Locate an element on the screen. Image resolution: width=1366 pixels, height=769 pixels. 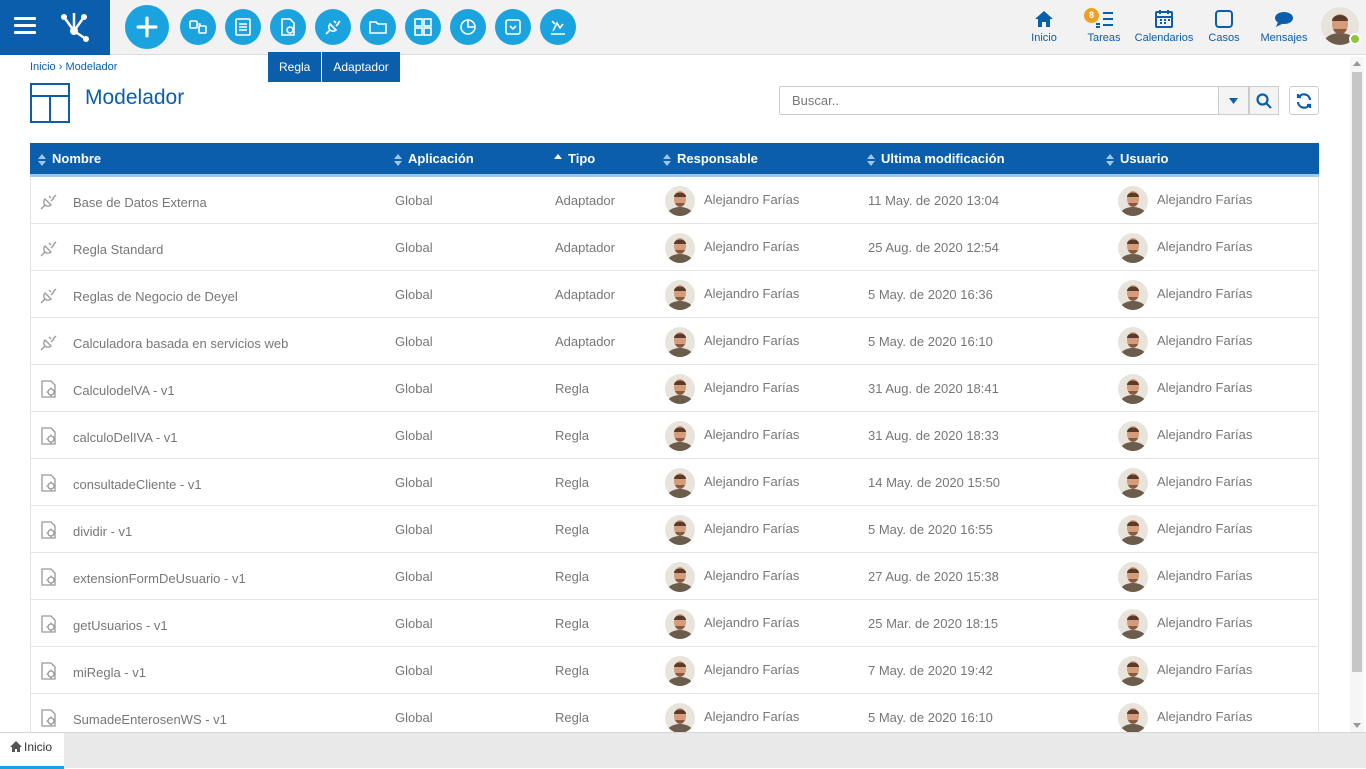
search-icon is located at coordinates (1264, 100).